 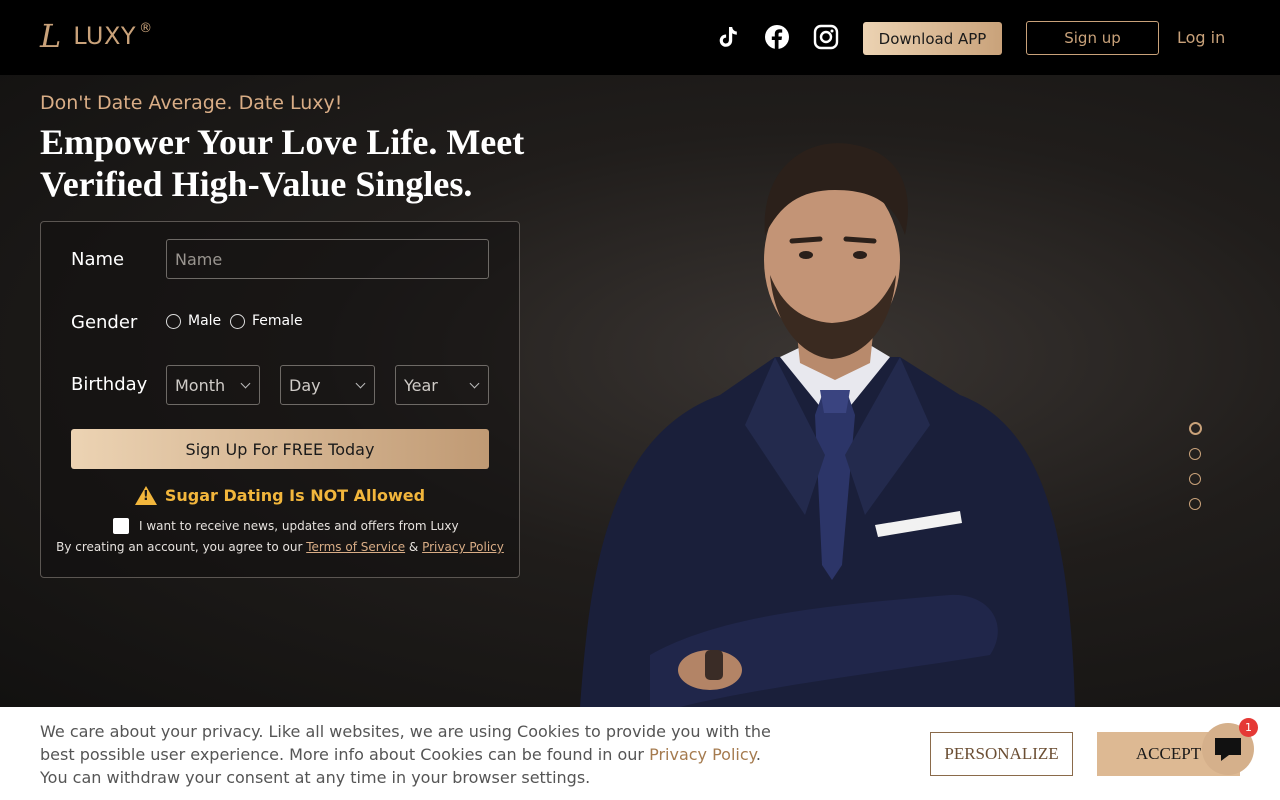 What do you see at coordinates (200, 385) in the screenshot?
I see `month-value: Month` at bounding box center [200, 385].